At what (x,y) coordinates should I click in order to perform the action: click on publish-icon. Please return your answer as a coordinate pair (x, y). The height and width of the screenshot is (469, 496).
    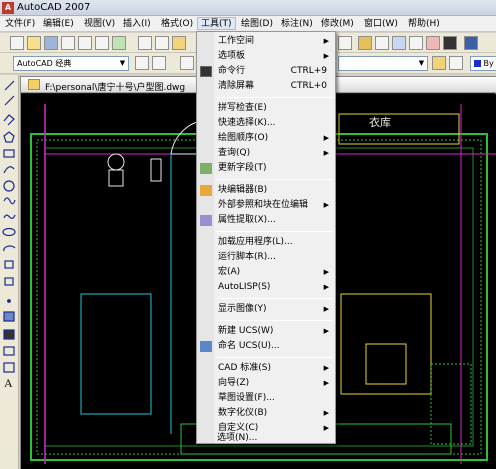
    Looking at the image, I should click on (102, 43).